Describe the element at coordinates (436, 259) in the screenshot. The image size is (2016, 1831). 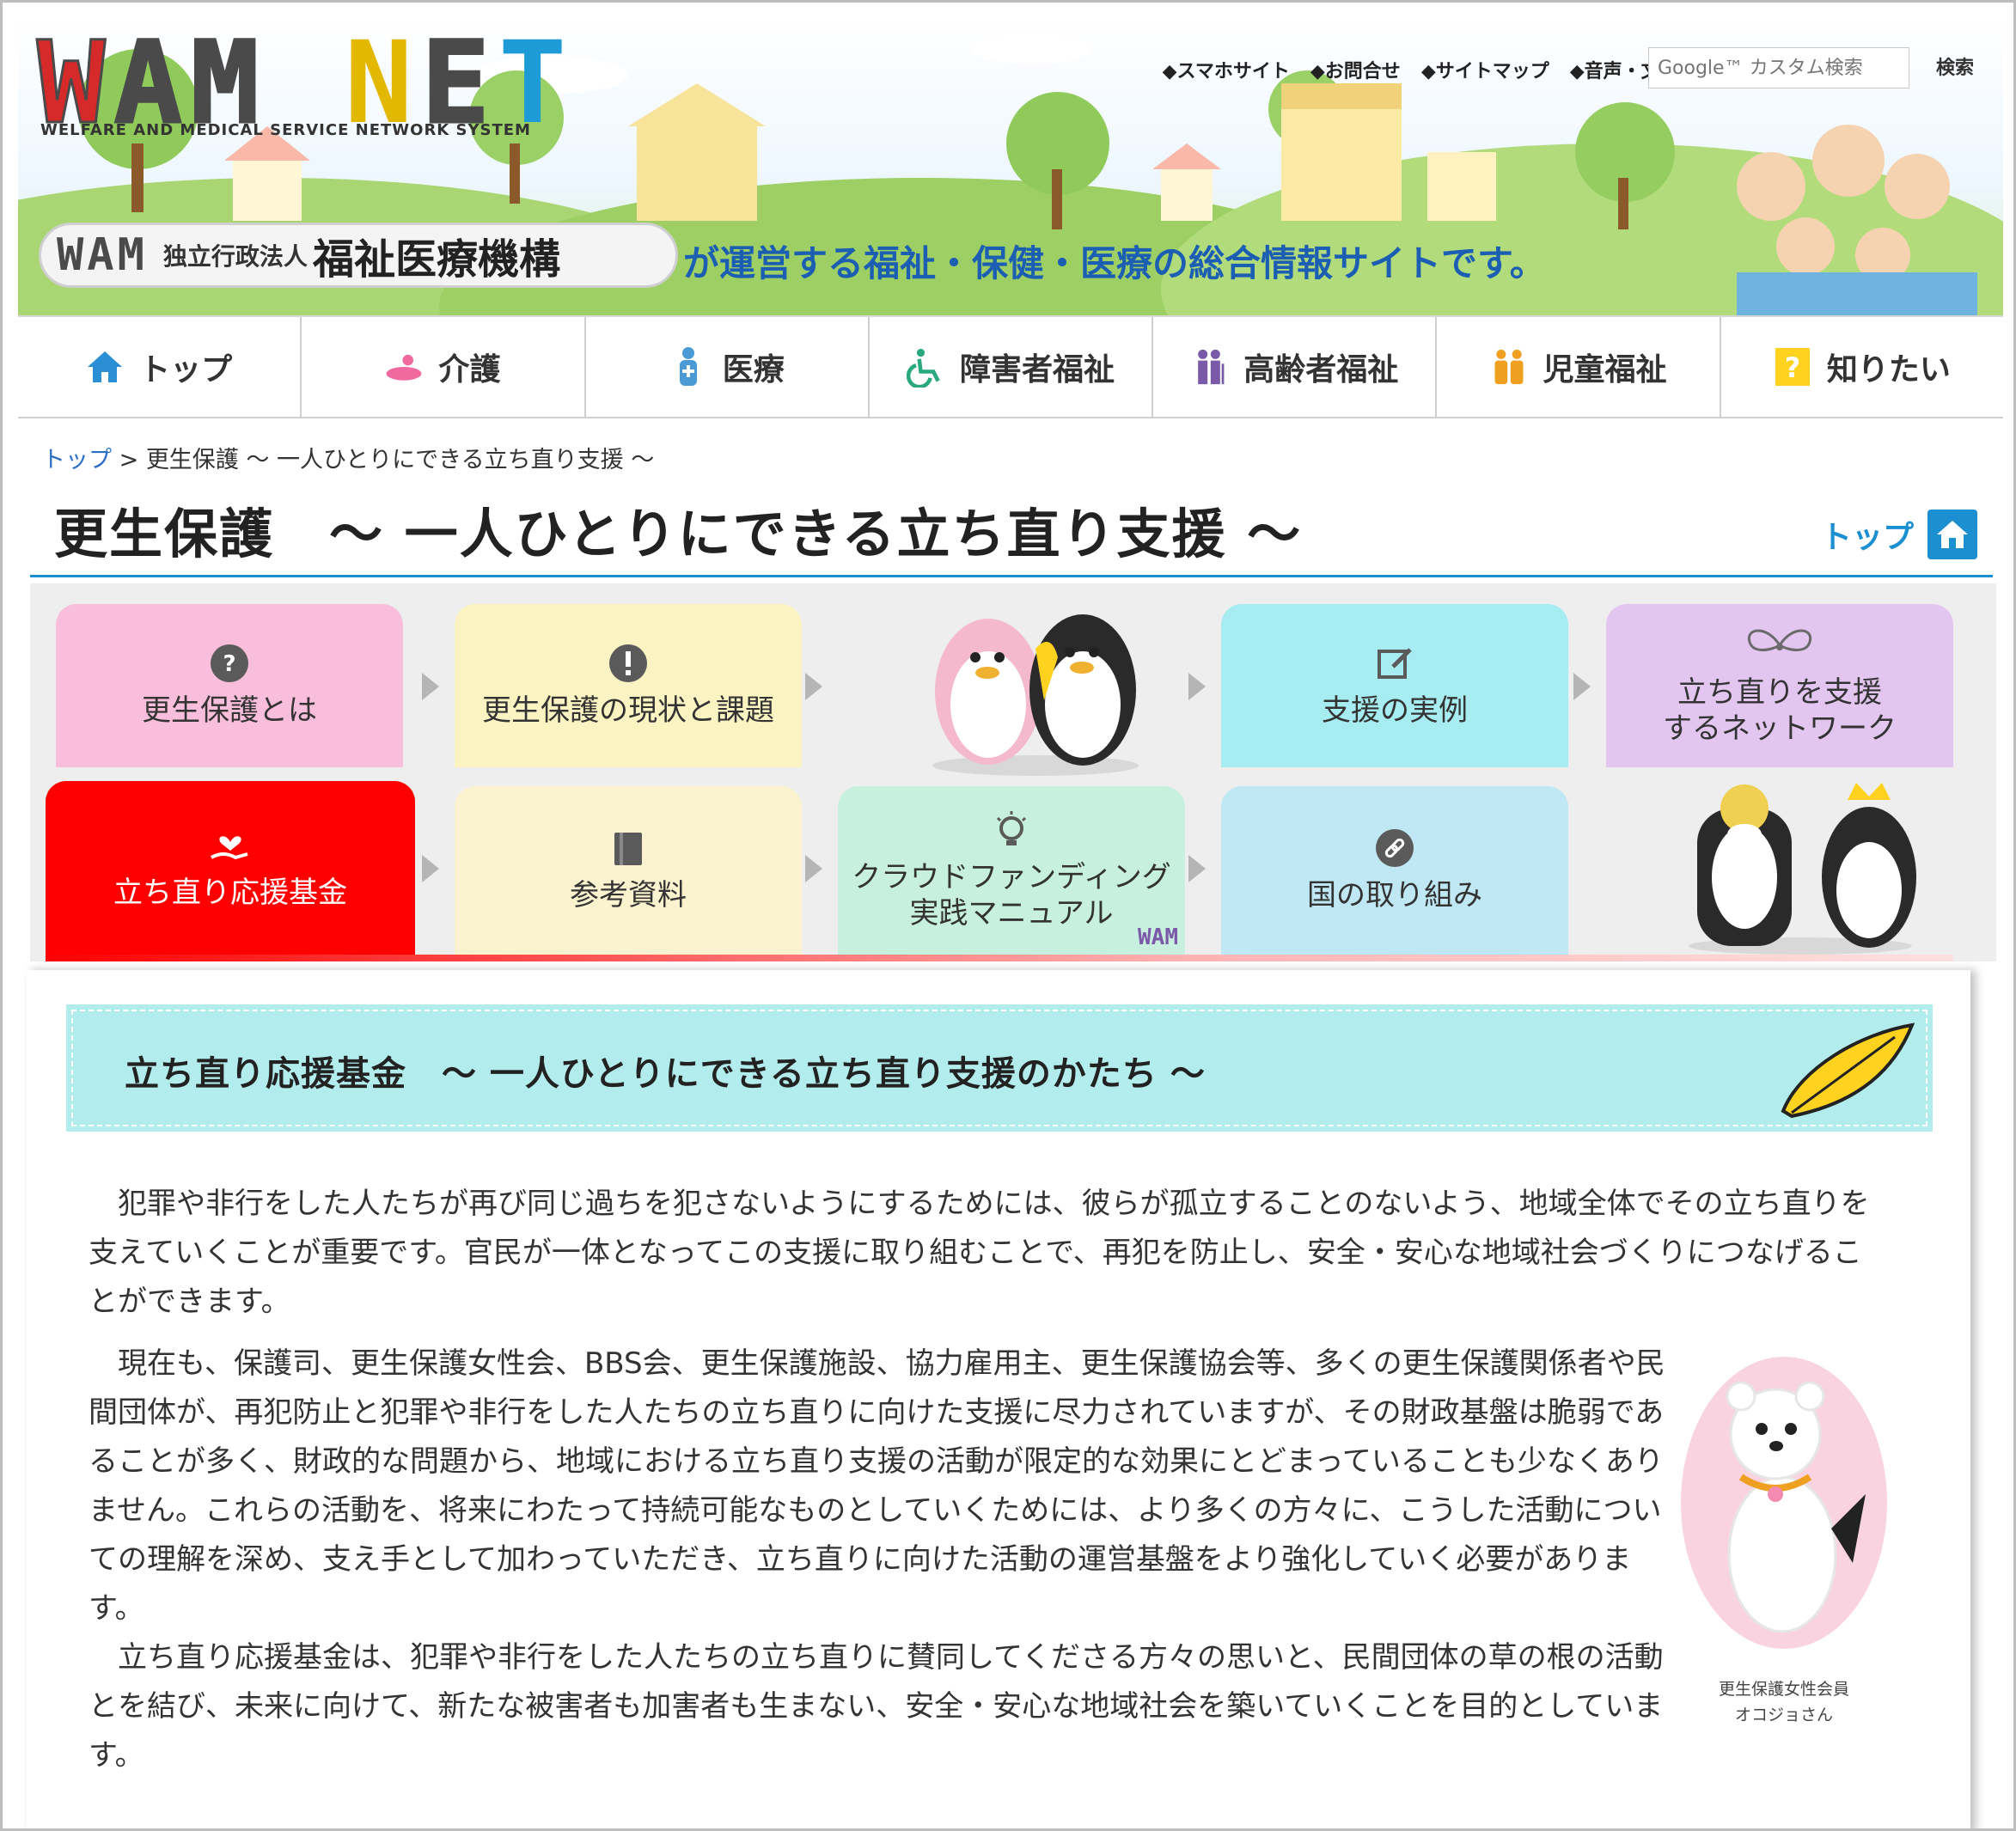
I see `badge-org-name: 福祉医療機構` at that location.